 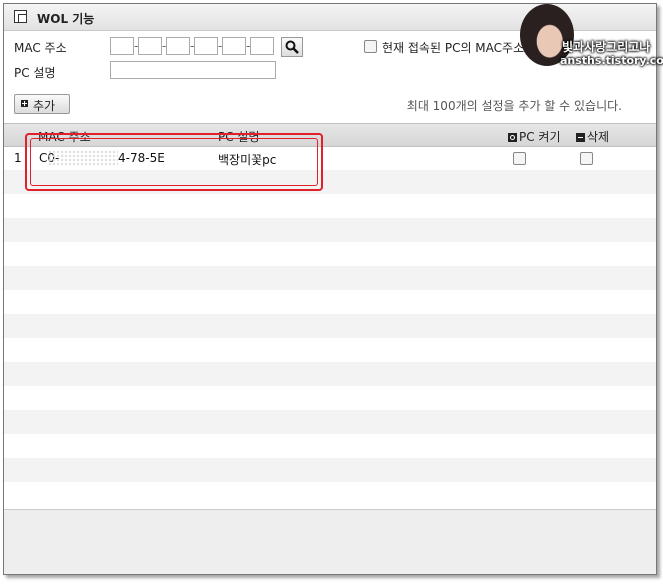 What do you see at coordinates (24, 103) in the screenshot?
I see `plus-icon` at bounding box center [24, 103].